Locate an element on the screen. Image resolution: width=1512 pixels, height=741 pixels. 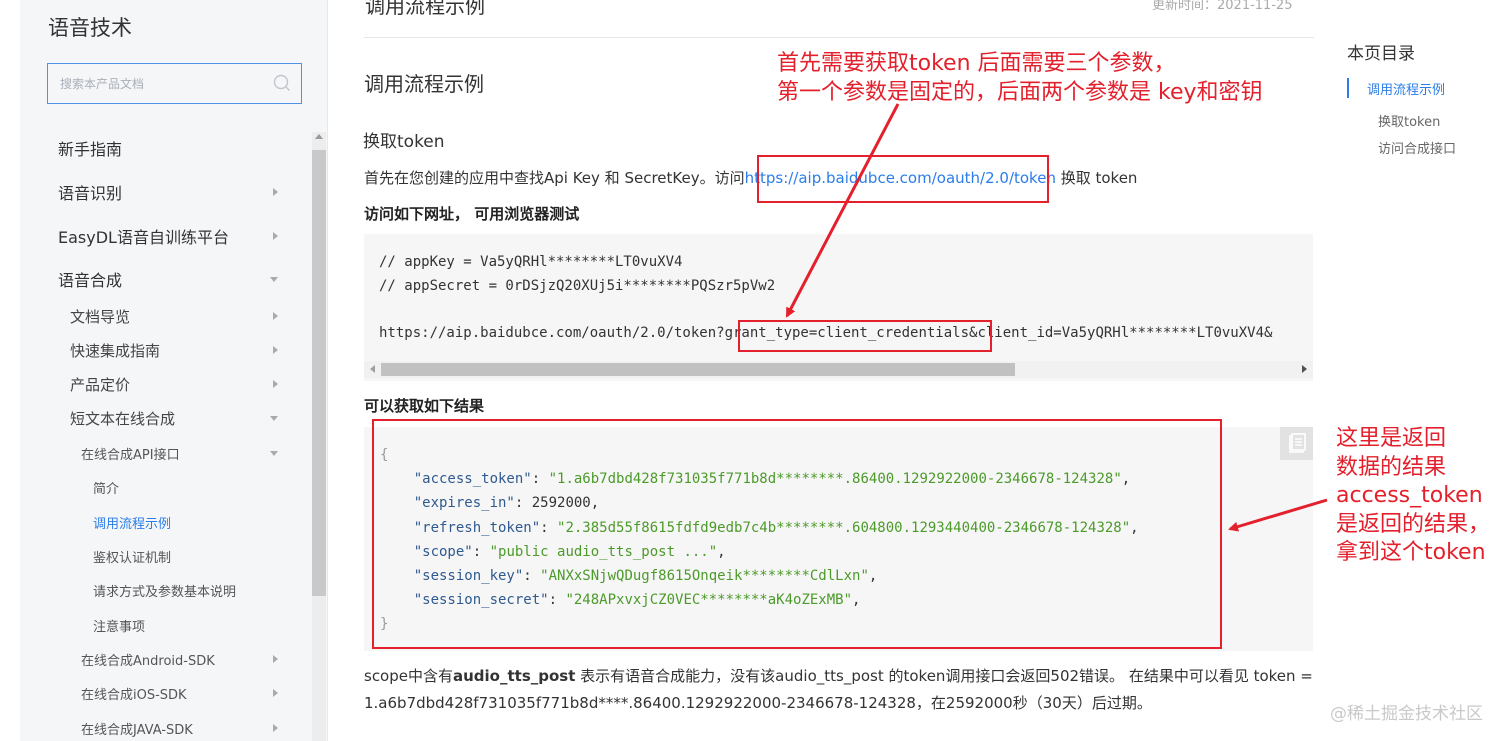
arrow-to-result is located at coordinates (1278, 515).